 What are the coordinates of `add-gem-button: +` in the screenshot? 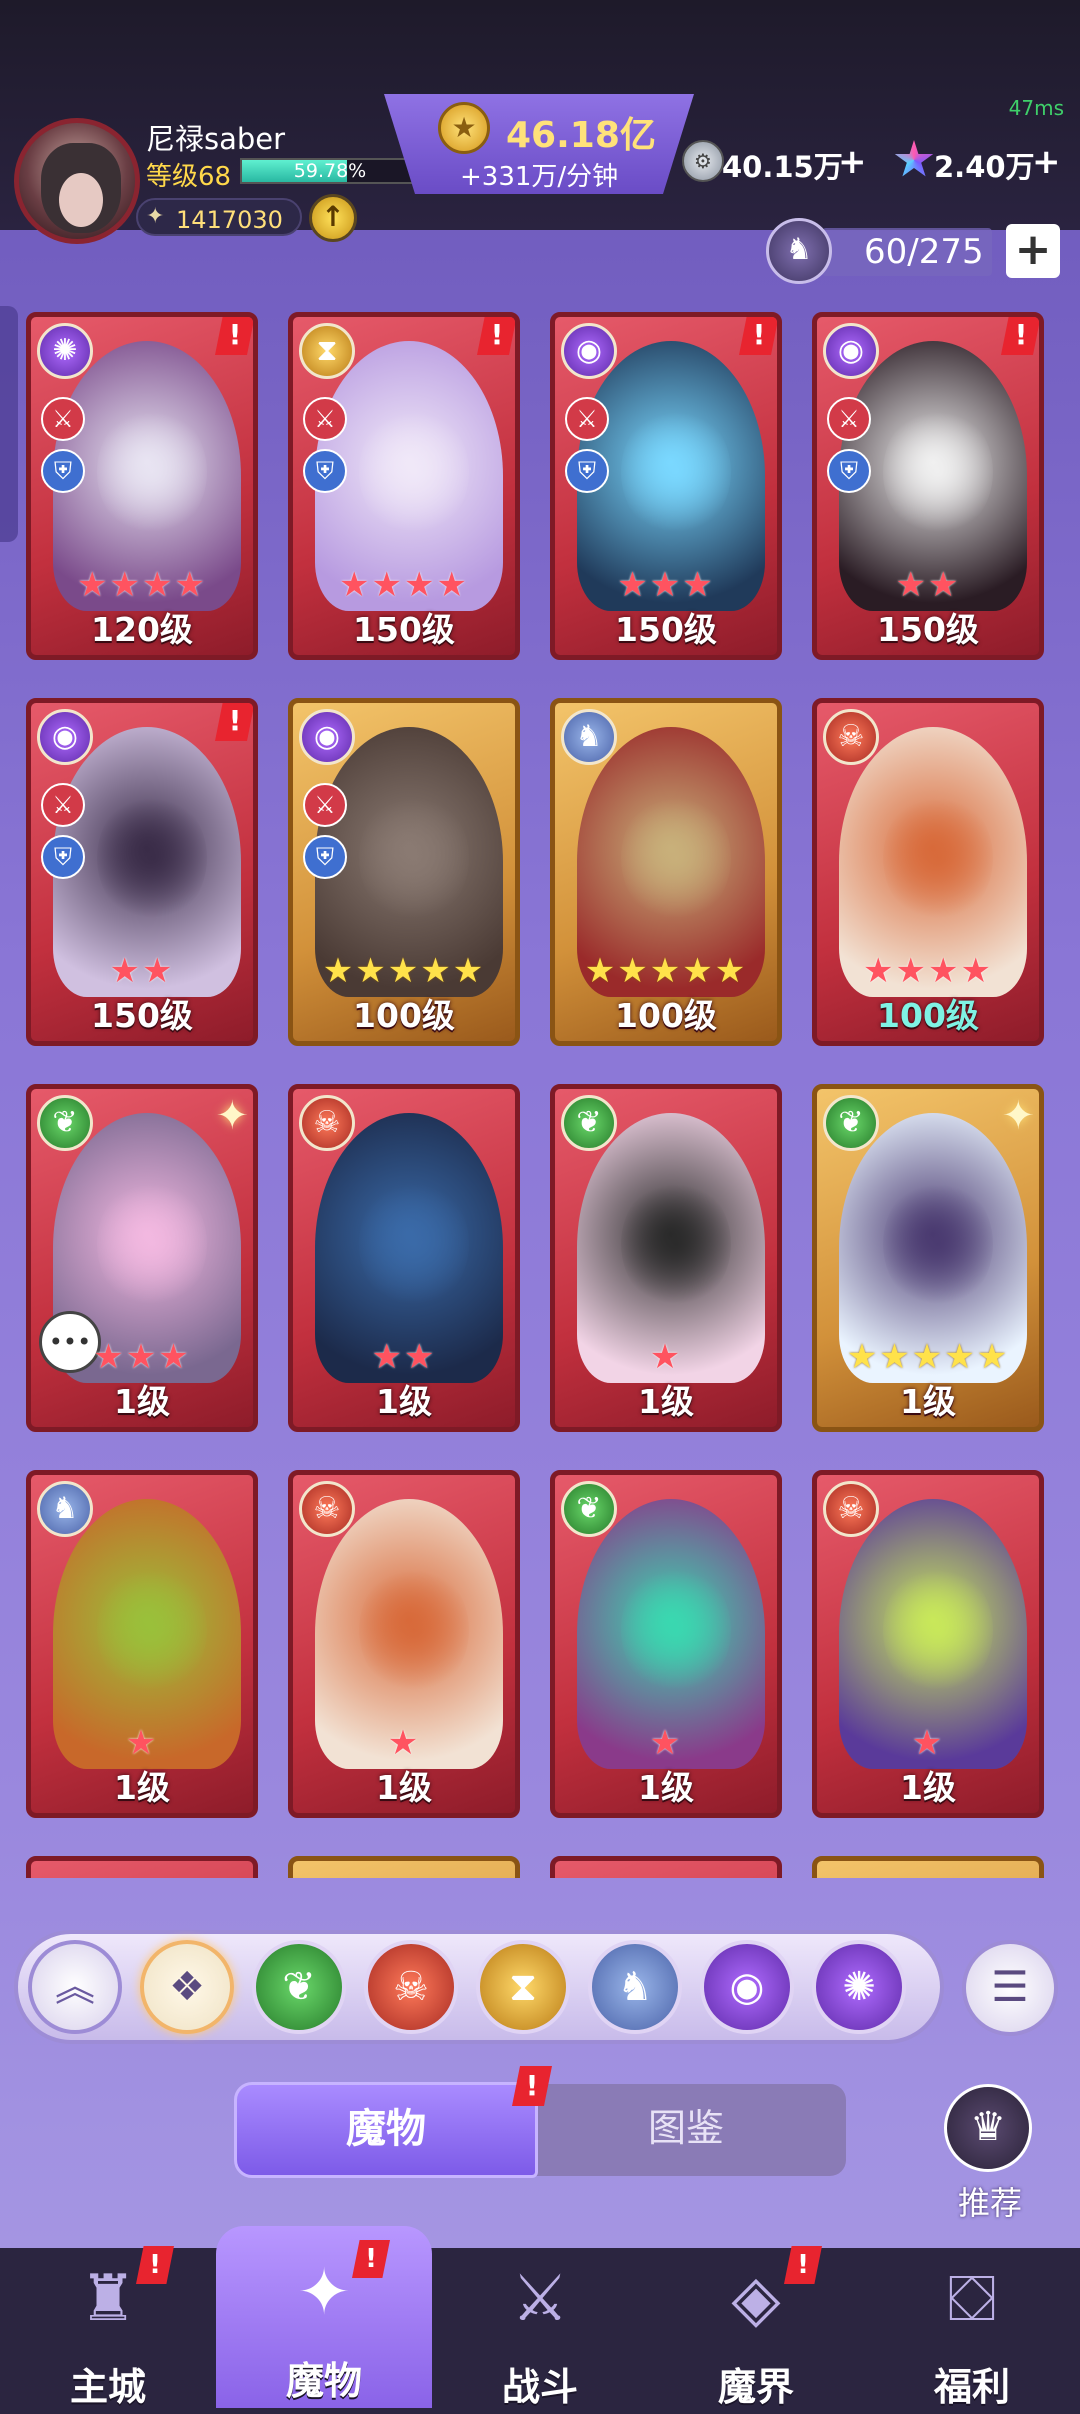 It's located at (1046, 162).